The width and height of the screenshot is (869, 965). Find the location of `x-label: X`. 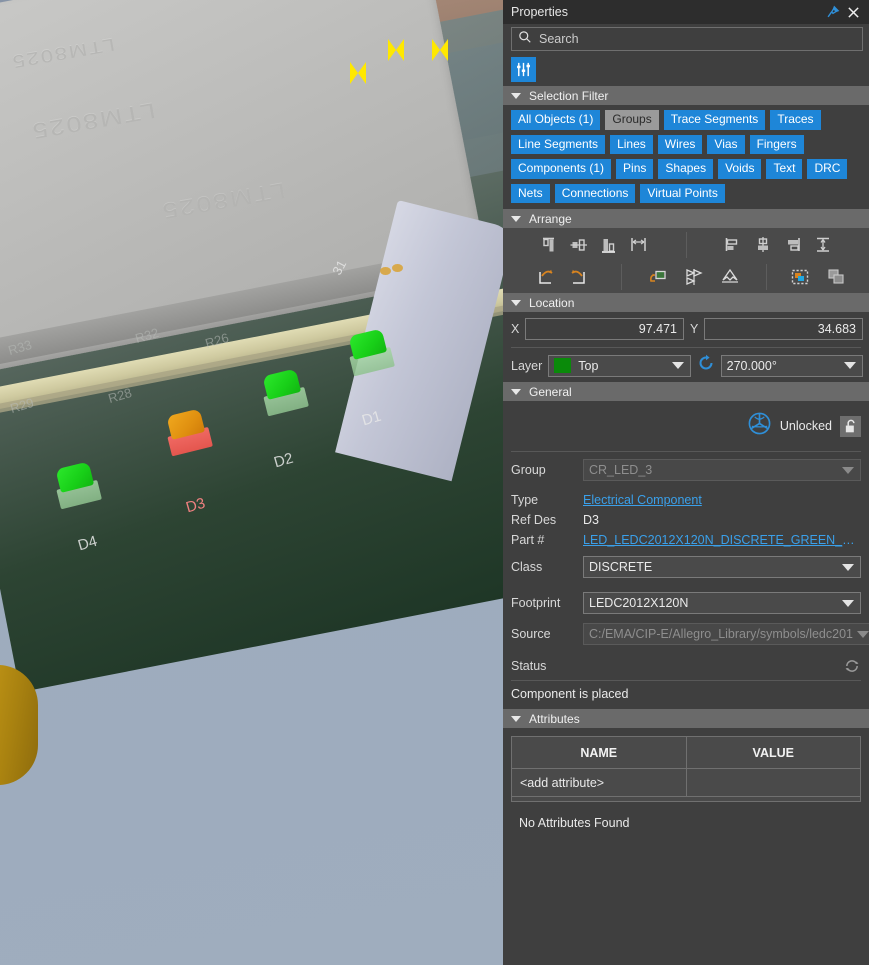

x-label: X is located at coordinates (515, 329).